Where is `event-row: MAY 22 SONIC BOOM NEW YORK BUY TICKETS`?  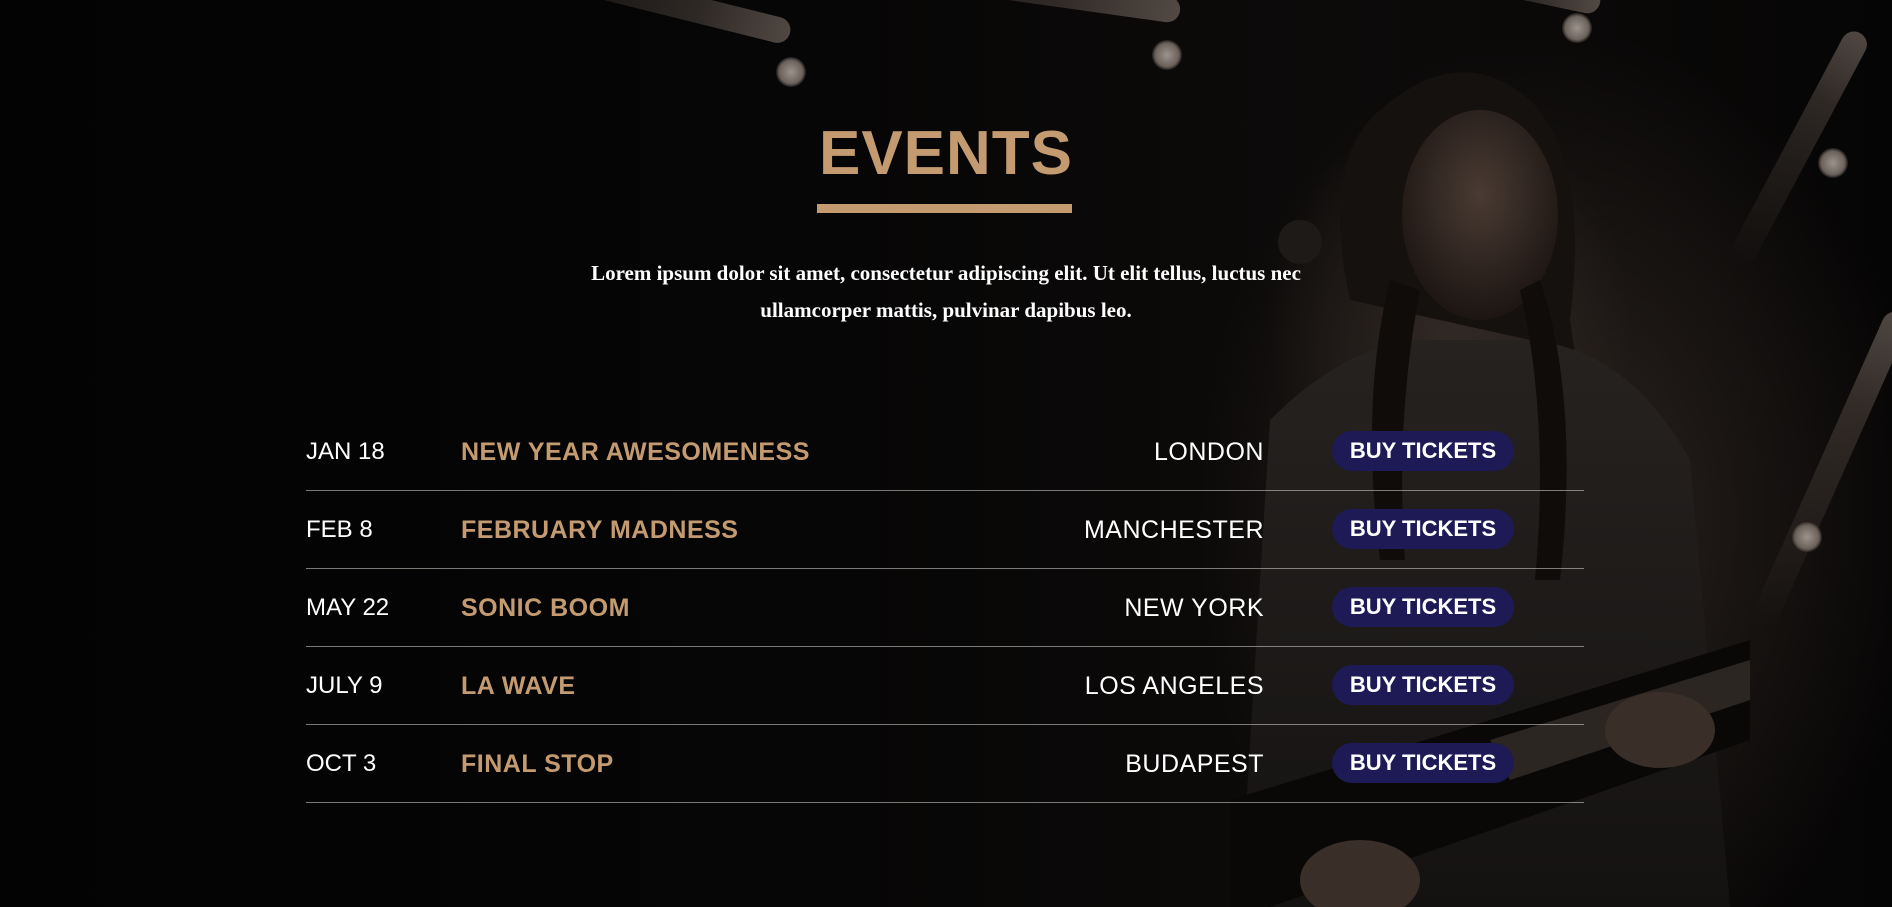
event-row: MAY 22 SONIC BOOM NEW YORK BUY TICKETS is located at coordinates (945, 608).